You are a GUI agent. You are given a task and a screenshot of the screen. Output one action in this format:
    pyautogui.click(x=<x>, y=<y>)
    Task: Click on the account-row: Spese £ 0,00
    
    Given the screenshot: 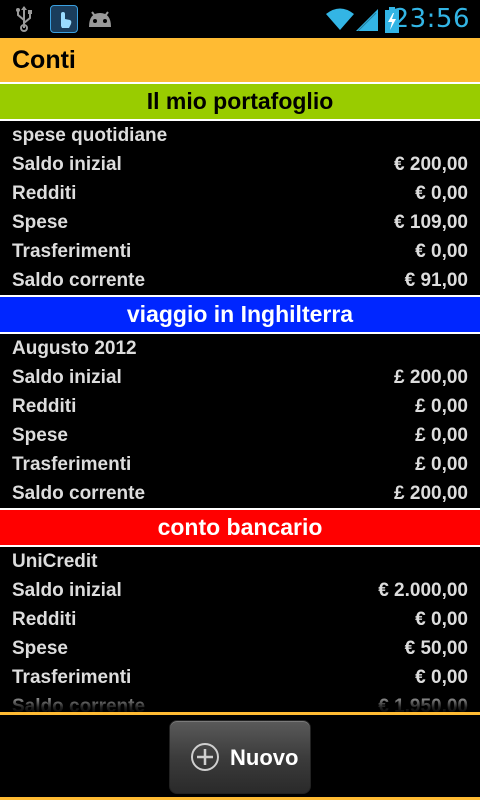 What is the action you would take?
    pyautogui.click(x=240, y=435)
    